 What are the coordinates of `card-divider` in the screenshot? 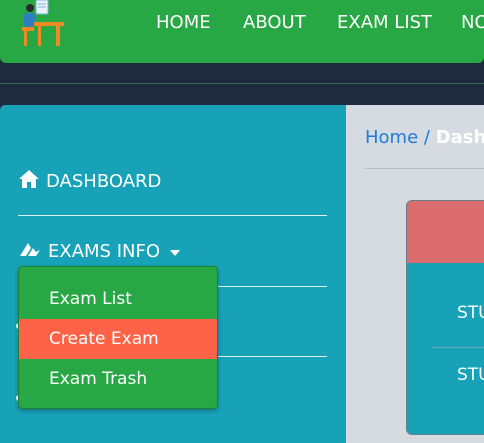 It's located at (458, 347).